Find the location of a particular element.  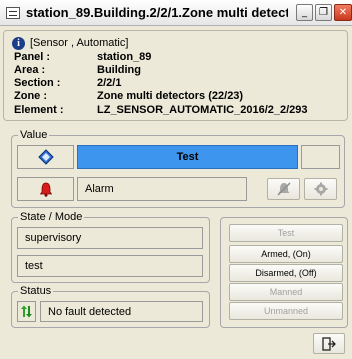

info-key: Element : is located at coordinates (39, 110).